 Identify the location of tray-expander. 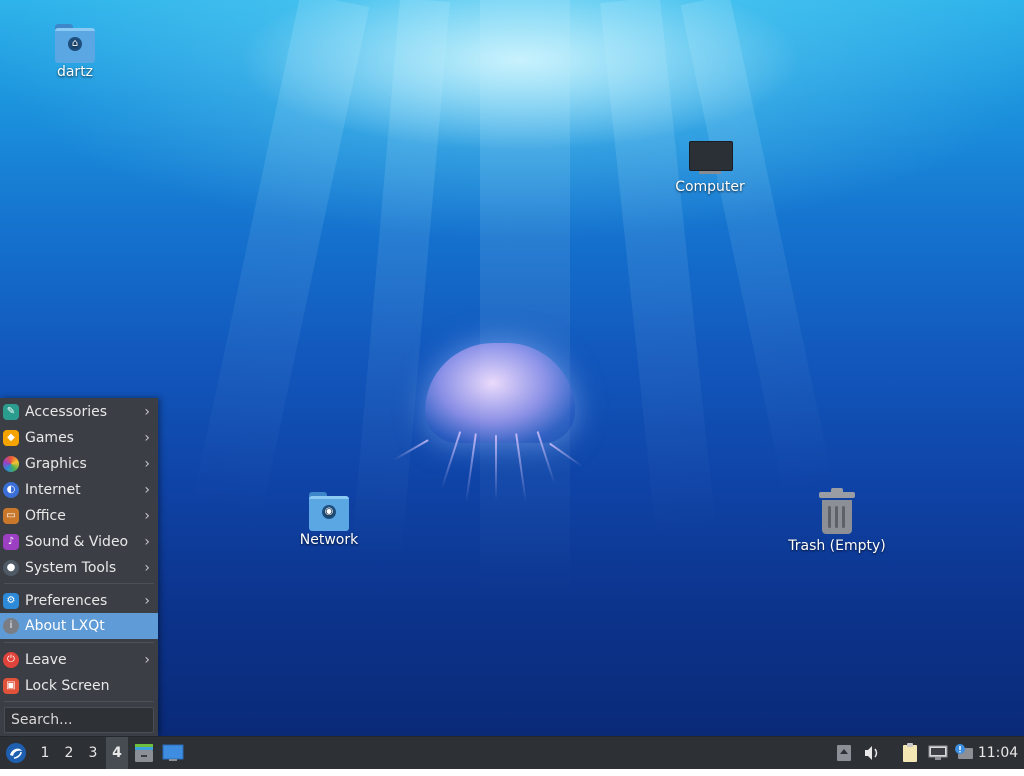
(844, 753).